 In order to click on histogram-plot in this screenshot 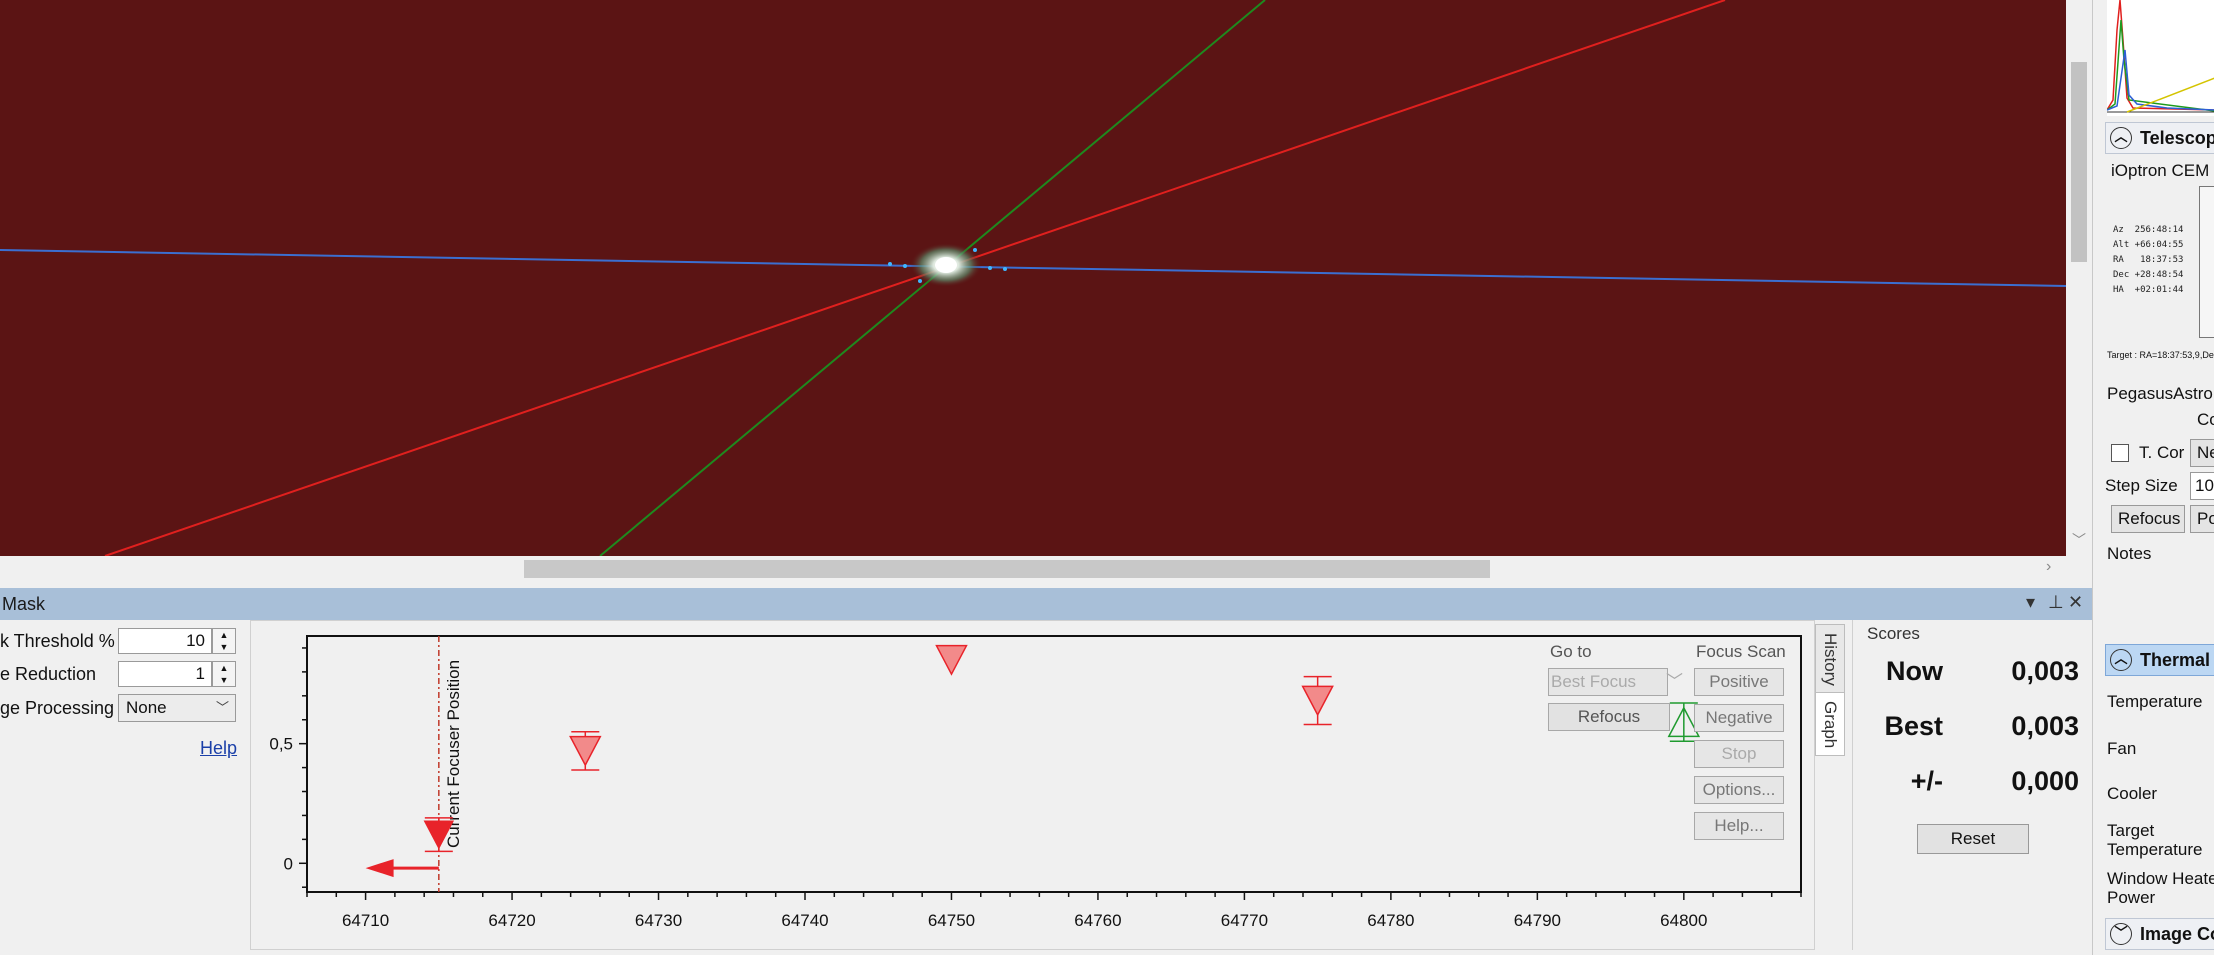, I will do `click(2160, 56)`.